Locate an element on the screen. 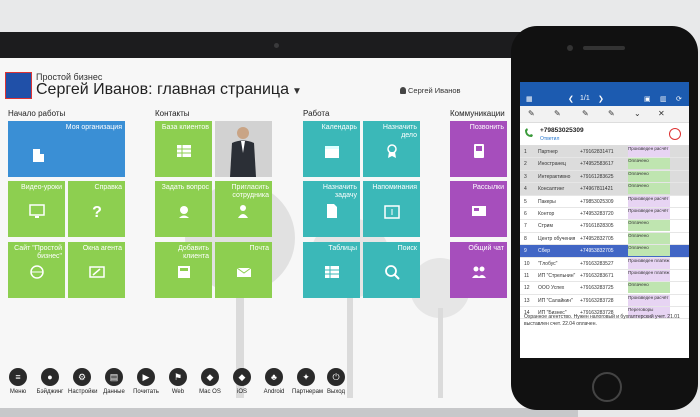 This screenshot has width=700, height=417. tile-label: Добавить клиента is located at coordinates (193, 252).